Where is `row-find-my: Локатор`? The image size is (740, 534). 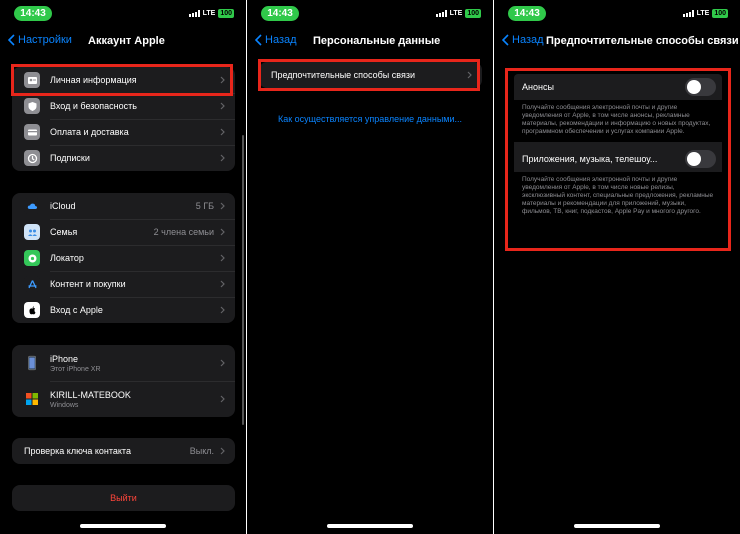
row-find-my: Локатор is located at coordinates (123, 258).